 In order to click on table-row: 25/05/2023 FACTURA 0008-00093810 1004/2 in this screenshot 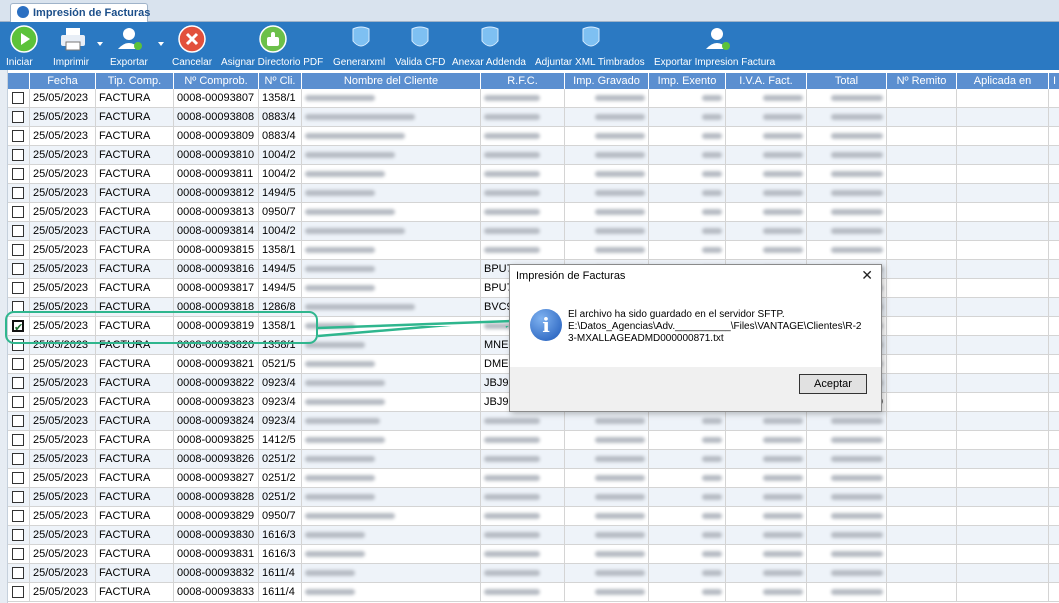, I will do `click(533, 155)`.